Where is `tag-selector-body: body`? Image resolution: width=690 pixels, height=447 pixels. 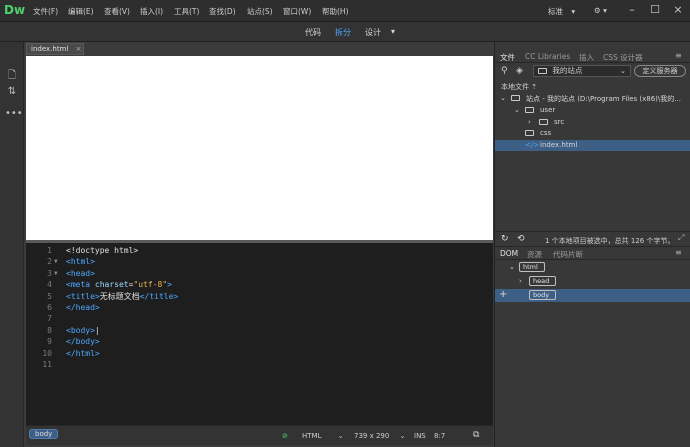 tag-selector-body: body is located at coordinates (44, 434).